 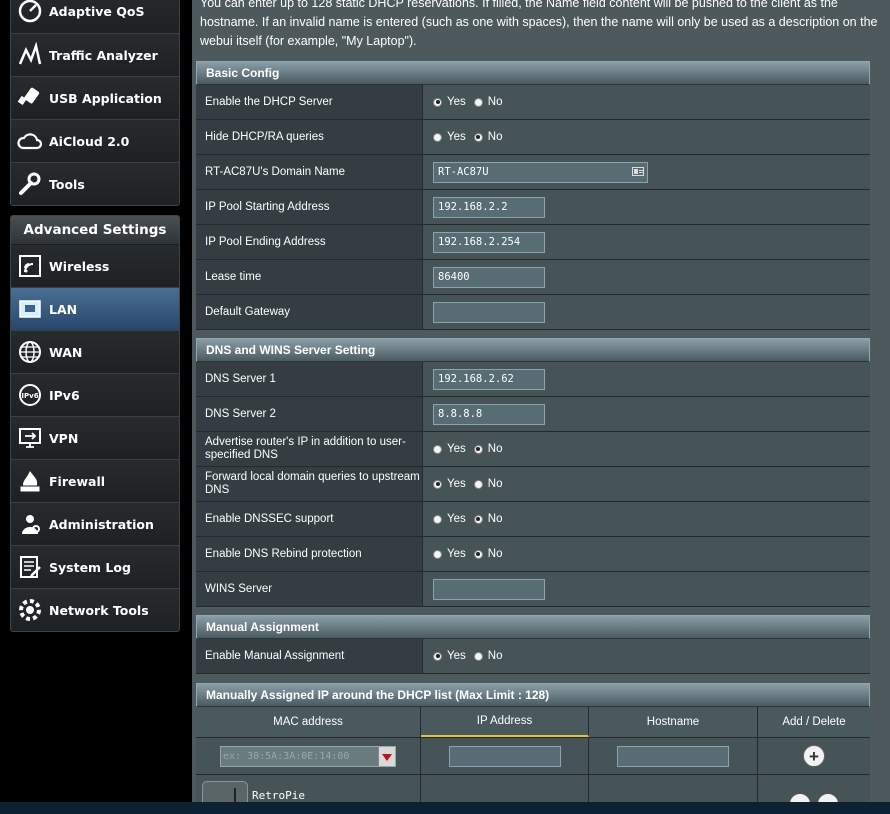 What do you see at coordinates (103, 55) in the screenshot?
I see `sidebar-item-label: Traffic Analyzer` at bounding box center [103, 55].